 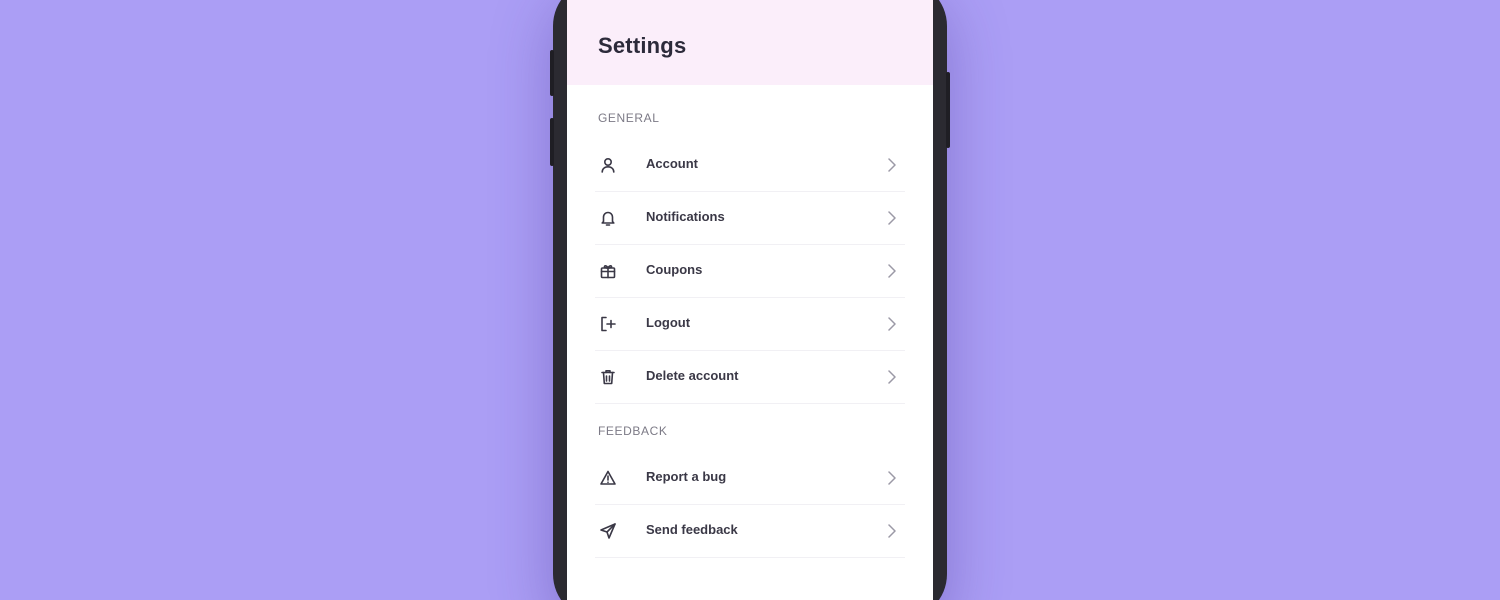 What do you see at coordinates (608, 377) in the screenshot?
I see `trash-icon` at bounding box center [608, 377].